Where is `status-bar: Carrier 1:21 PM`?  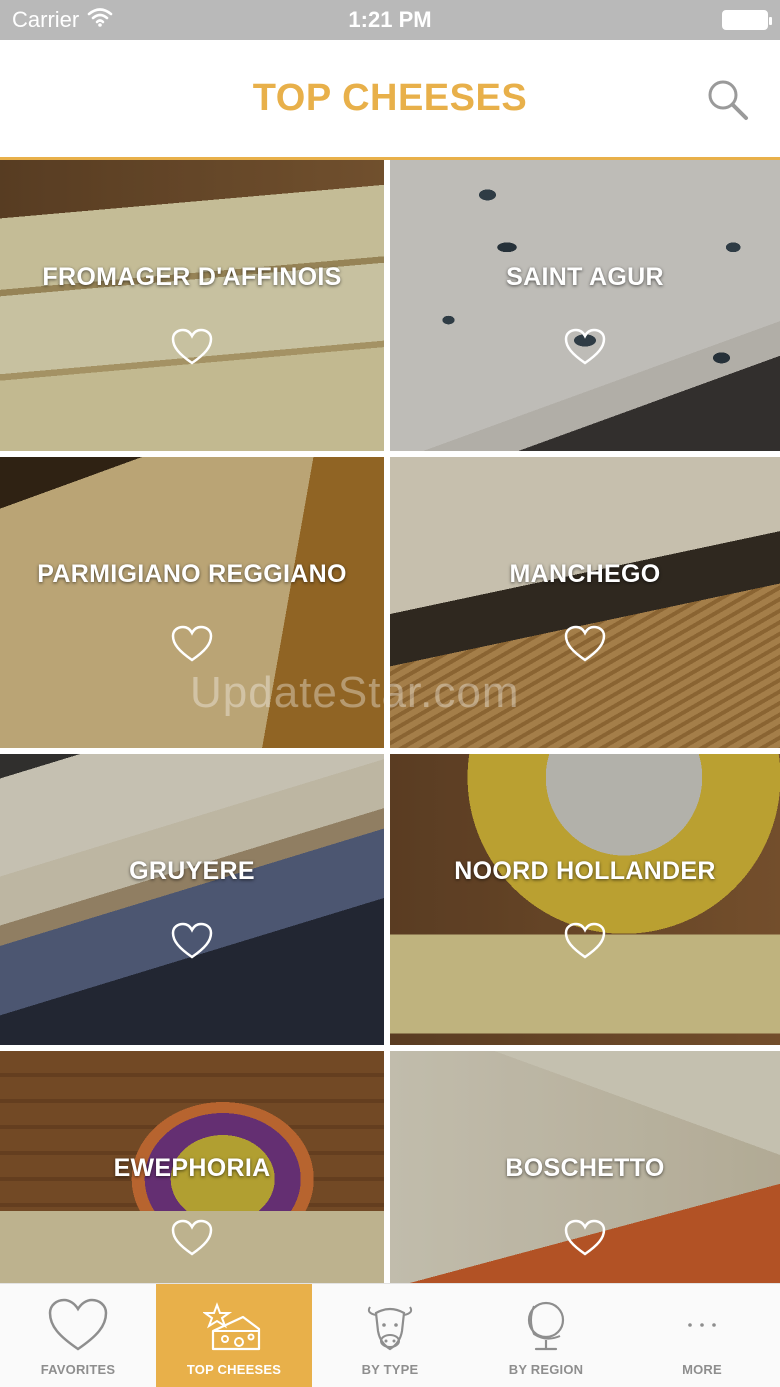
status-bar: Carrier 1:21 PM is located at coordinates (390, 20).